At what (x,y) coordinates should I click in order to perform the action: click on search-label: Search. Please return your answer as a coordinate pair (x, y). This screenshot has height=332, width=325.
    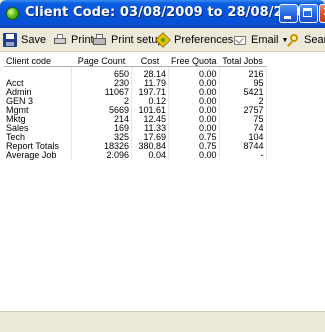
    Looking at the image, I should click on (314, 40).